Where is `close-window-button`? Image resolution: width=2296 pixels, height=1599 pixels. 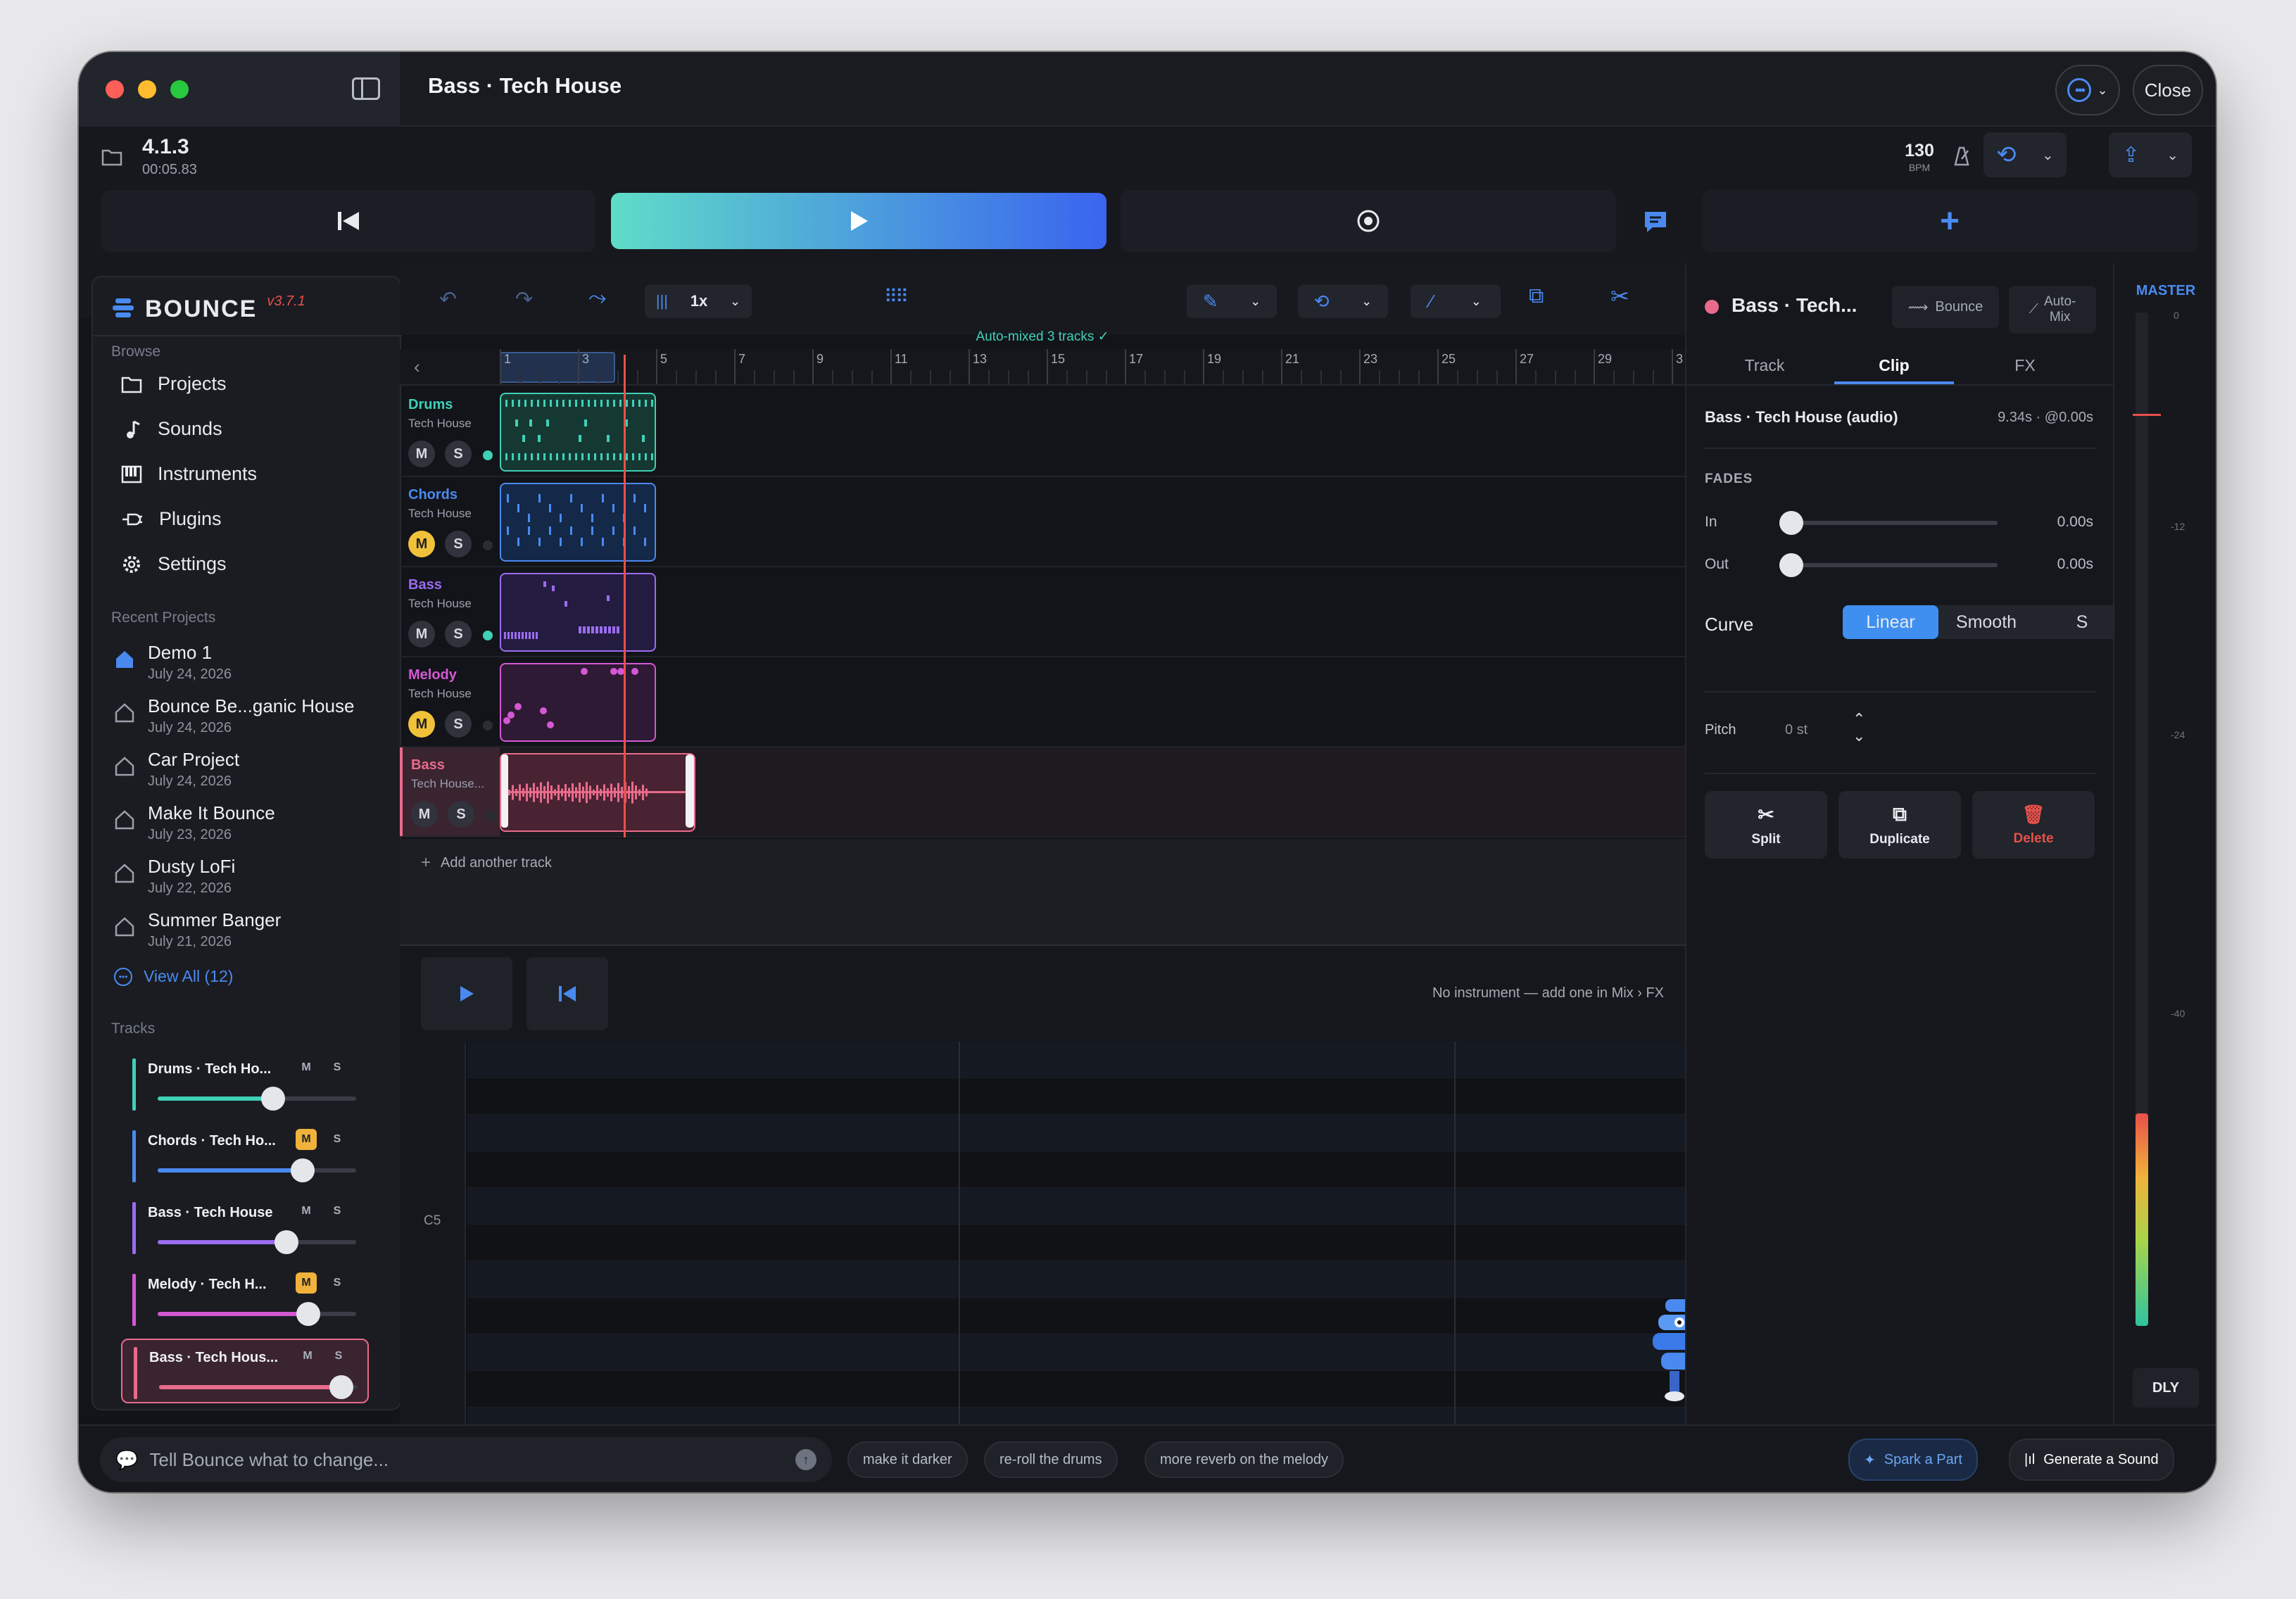
close-window-button is located at coordinates (115, 89).